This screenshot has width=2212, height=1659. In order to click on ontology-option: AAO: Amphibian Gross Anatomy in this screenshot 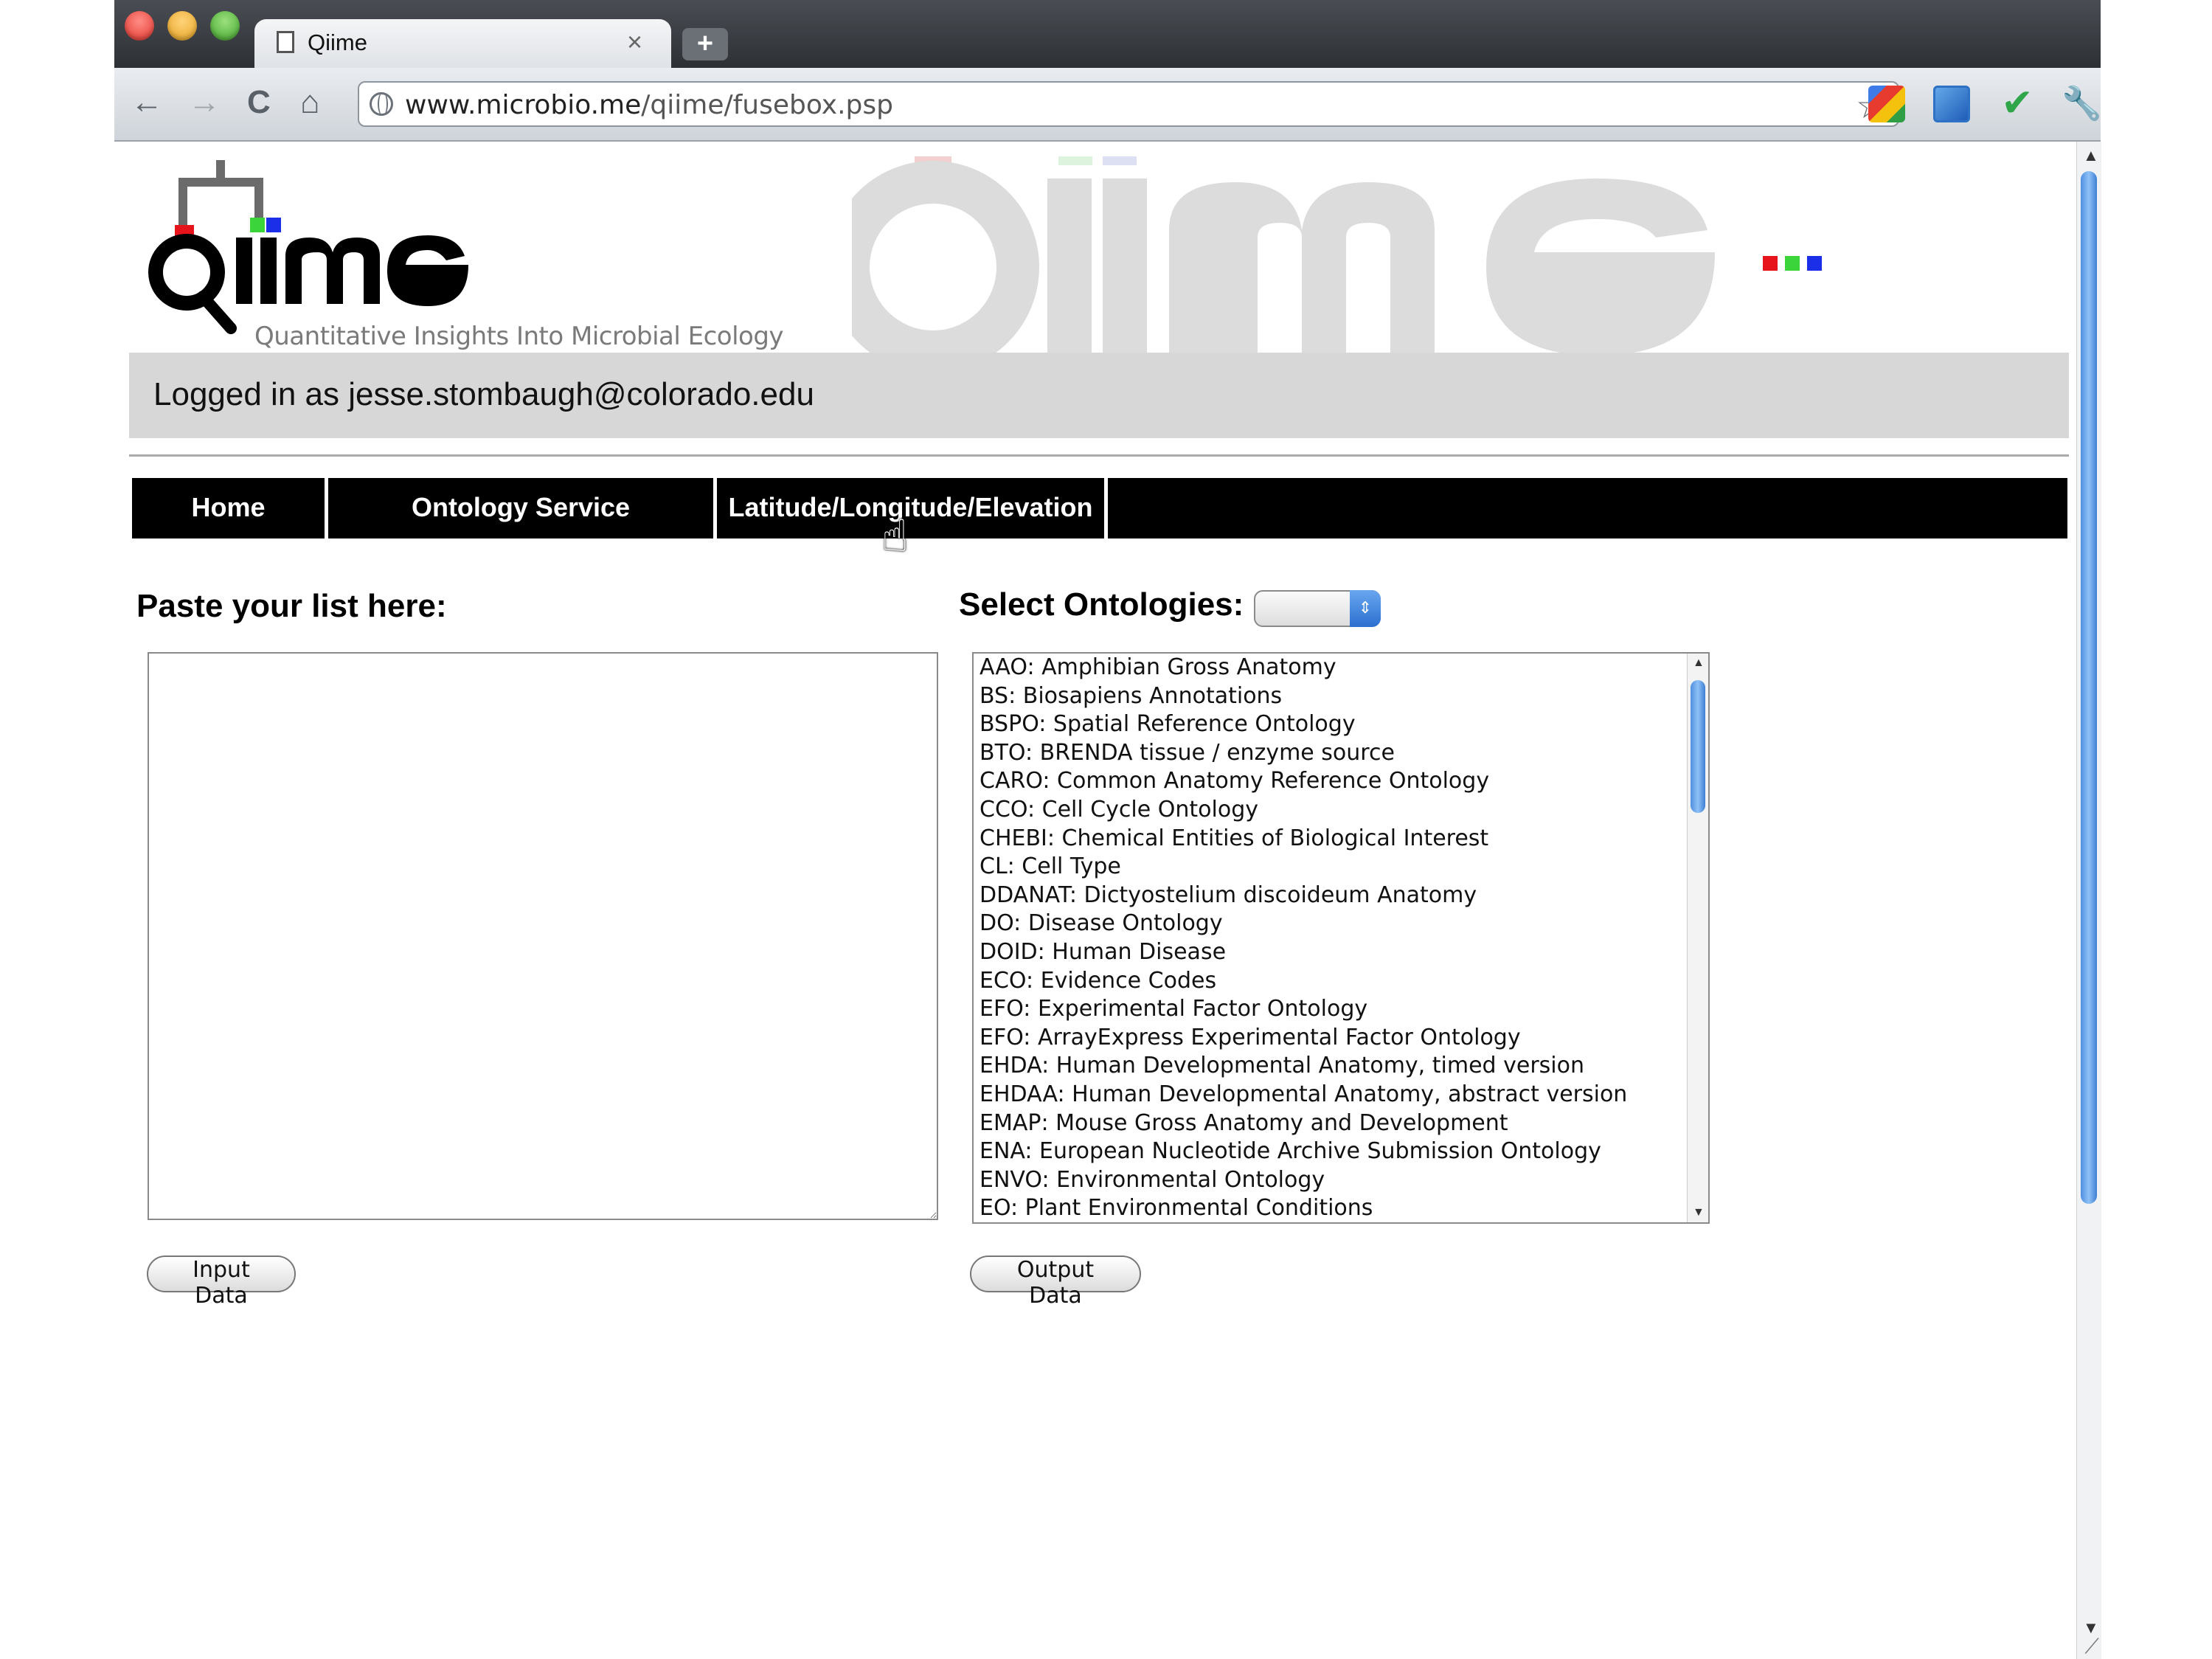, I will do `click(1341, 668)`.